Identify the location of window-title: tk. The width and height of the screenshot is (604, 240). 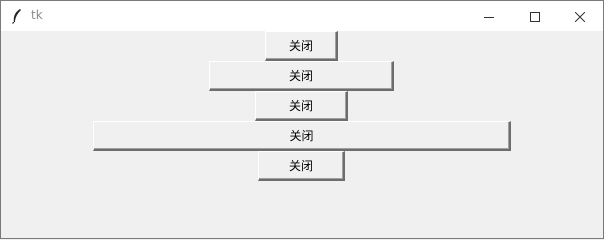
(37, 15).